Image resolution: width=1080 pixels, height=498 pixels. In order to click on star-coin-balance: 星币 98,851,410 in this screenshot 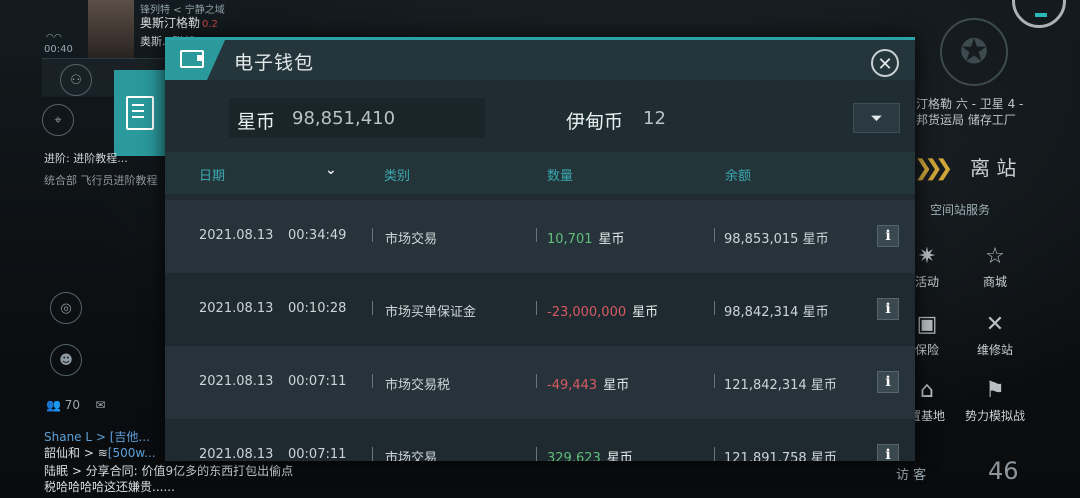, I will do `click(357, 118)`.